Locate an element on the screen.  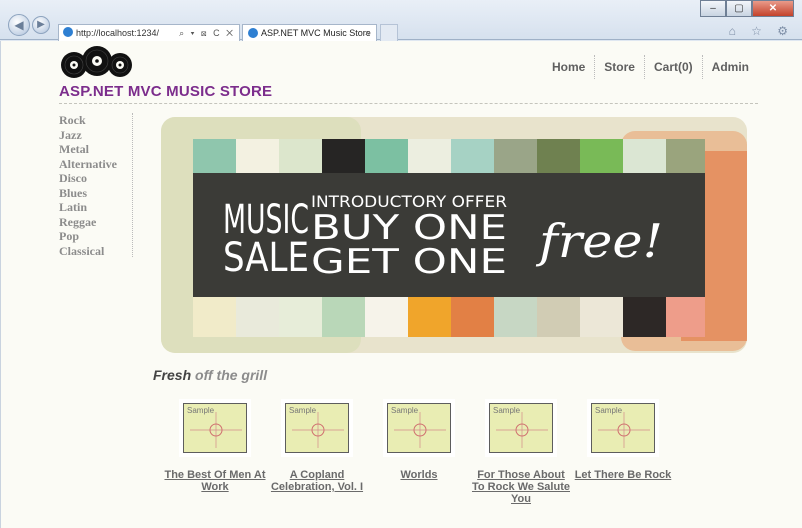
genre-disco: Disco is located at coordinates (95, 178).